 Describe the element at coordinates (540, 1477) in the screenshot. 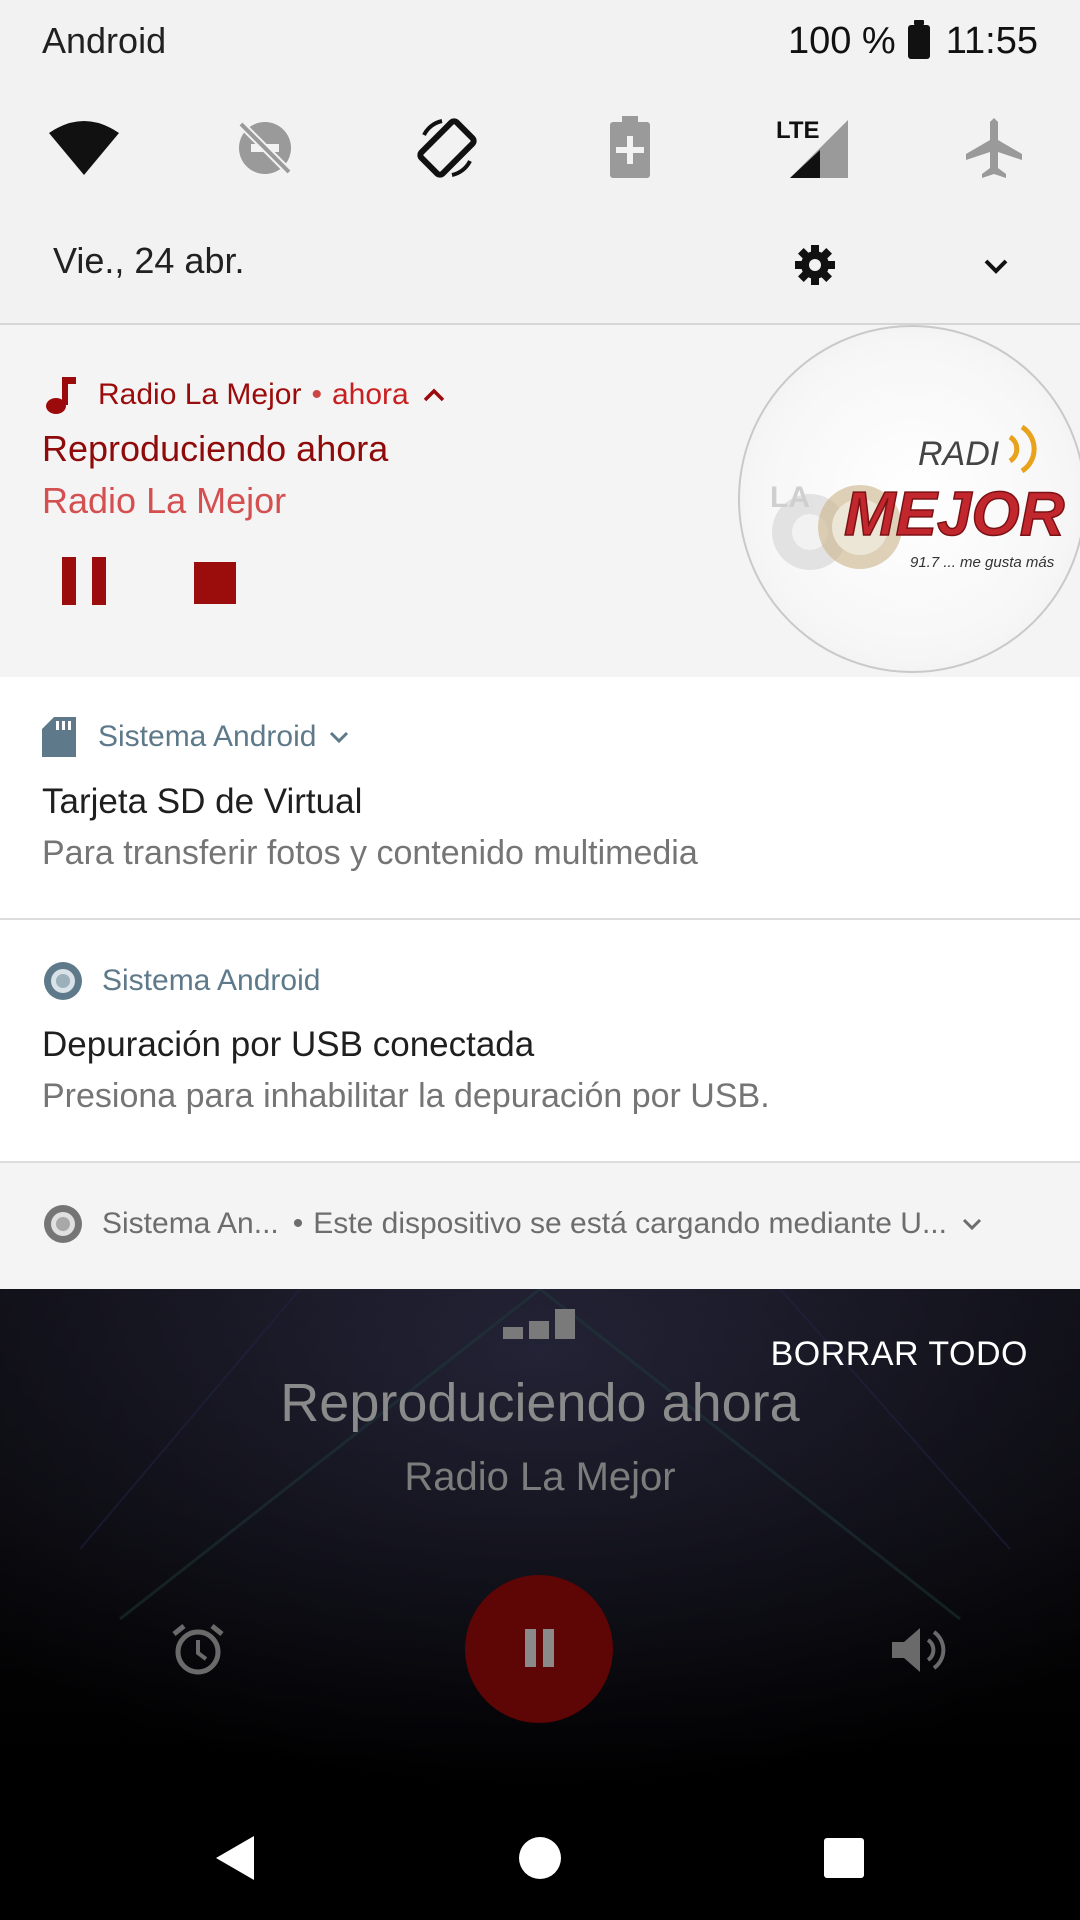

I see `app-subtitle: Radio La Mejor` at that location.